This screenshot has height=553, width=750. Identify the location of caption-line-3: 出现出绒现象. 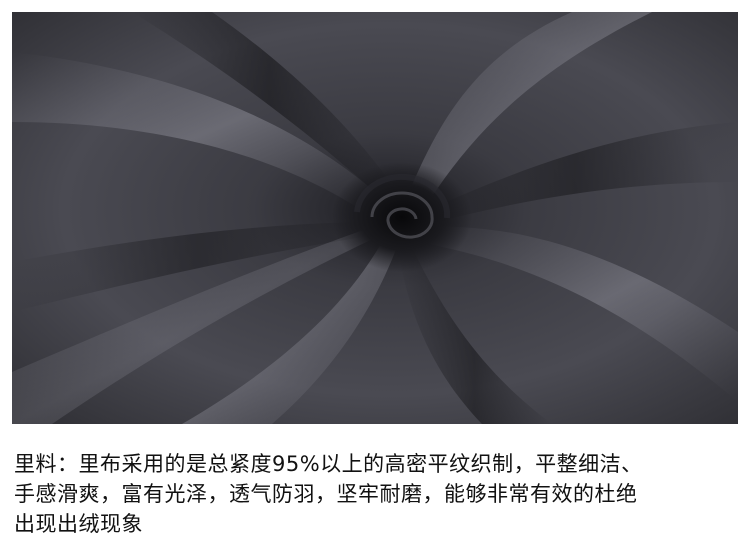
(78, 524).